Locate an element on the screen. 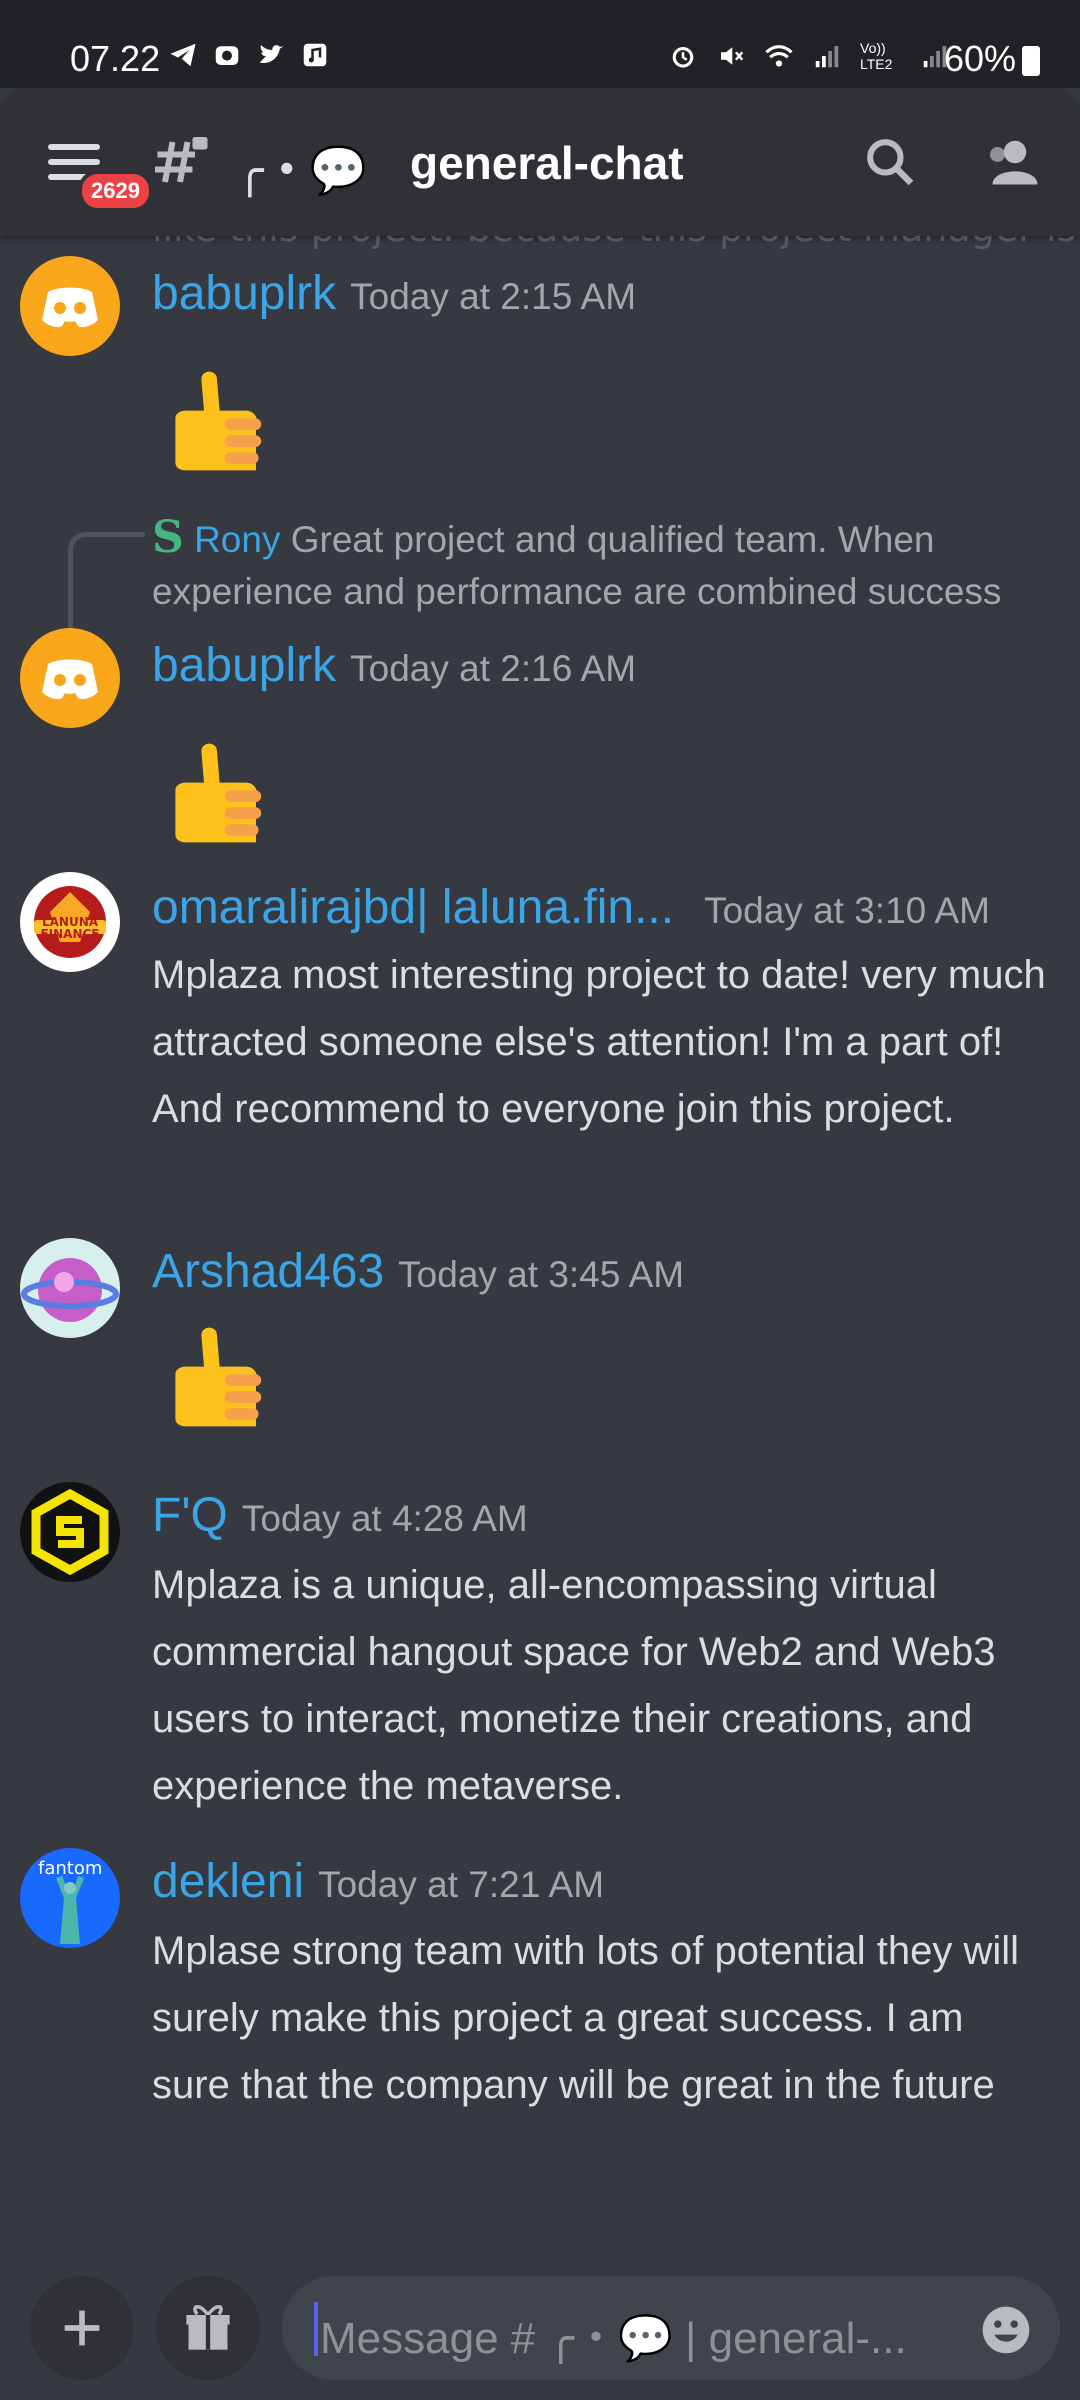 The height and width of the screenshot is (2400, 1080). wifi-icon is located at coordinates (779, 56).